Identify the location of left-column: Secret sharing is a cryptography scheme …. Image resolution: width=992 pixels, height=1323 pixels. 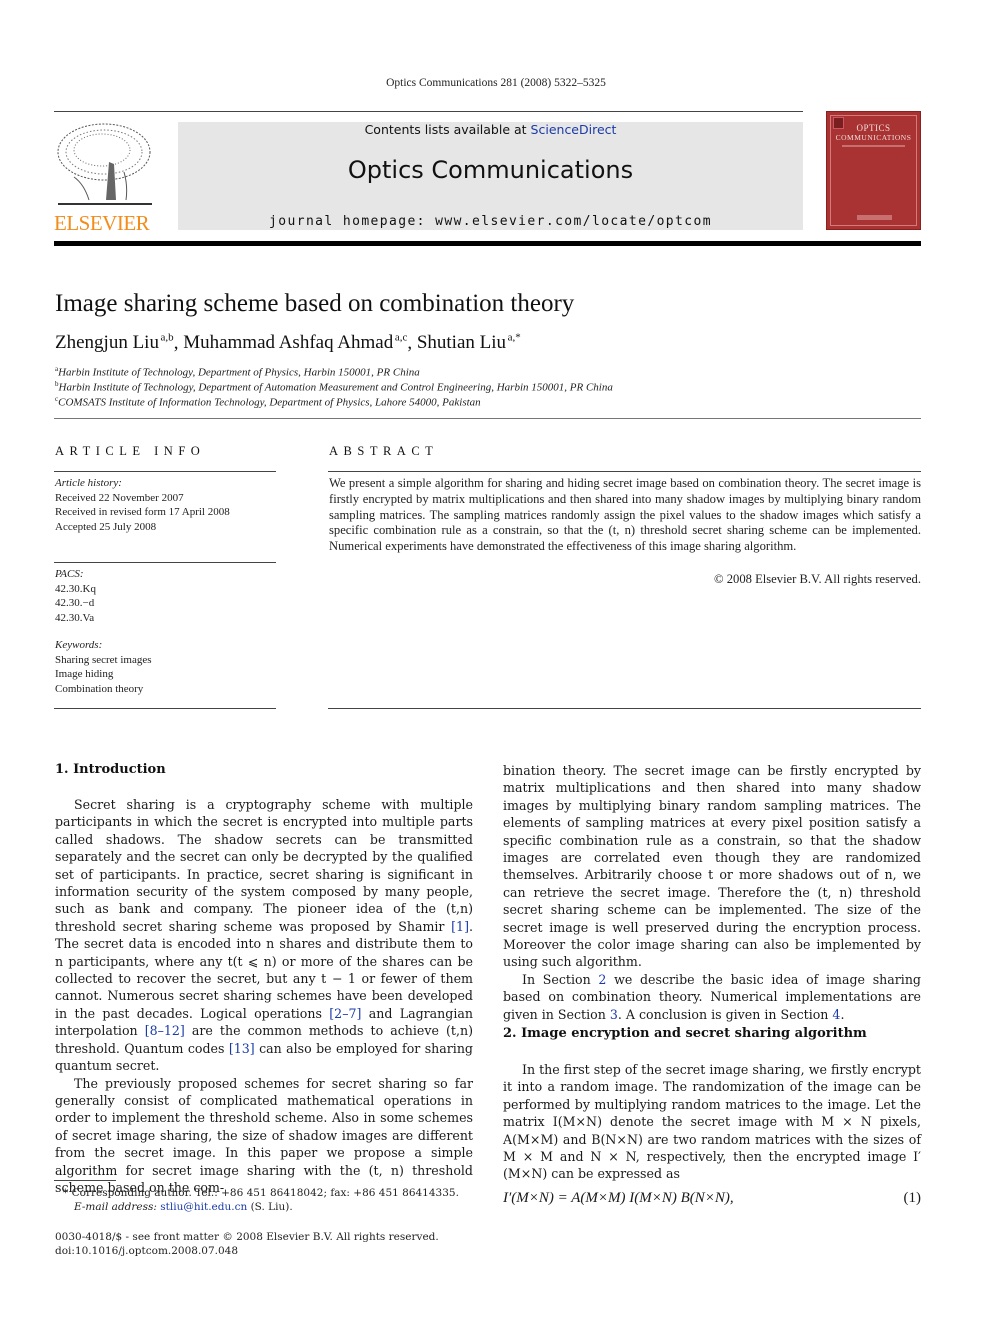
(264, 996).